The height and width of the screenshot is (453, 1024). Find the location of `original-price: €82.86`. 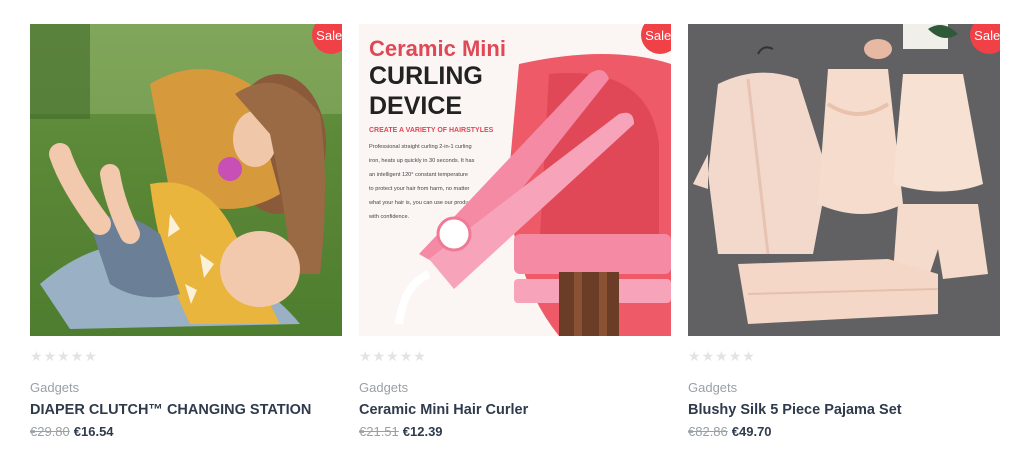

original-price: €82.86 is located at coordinates (708, 431).